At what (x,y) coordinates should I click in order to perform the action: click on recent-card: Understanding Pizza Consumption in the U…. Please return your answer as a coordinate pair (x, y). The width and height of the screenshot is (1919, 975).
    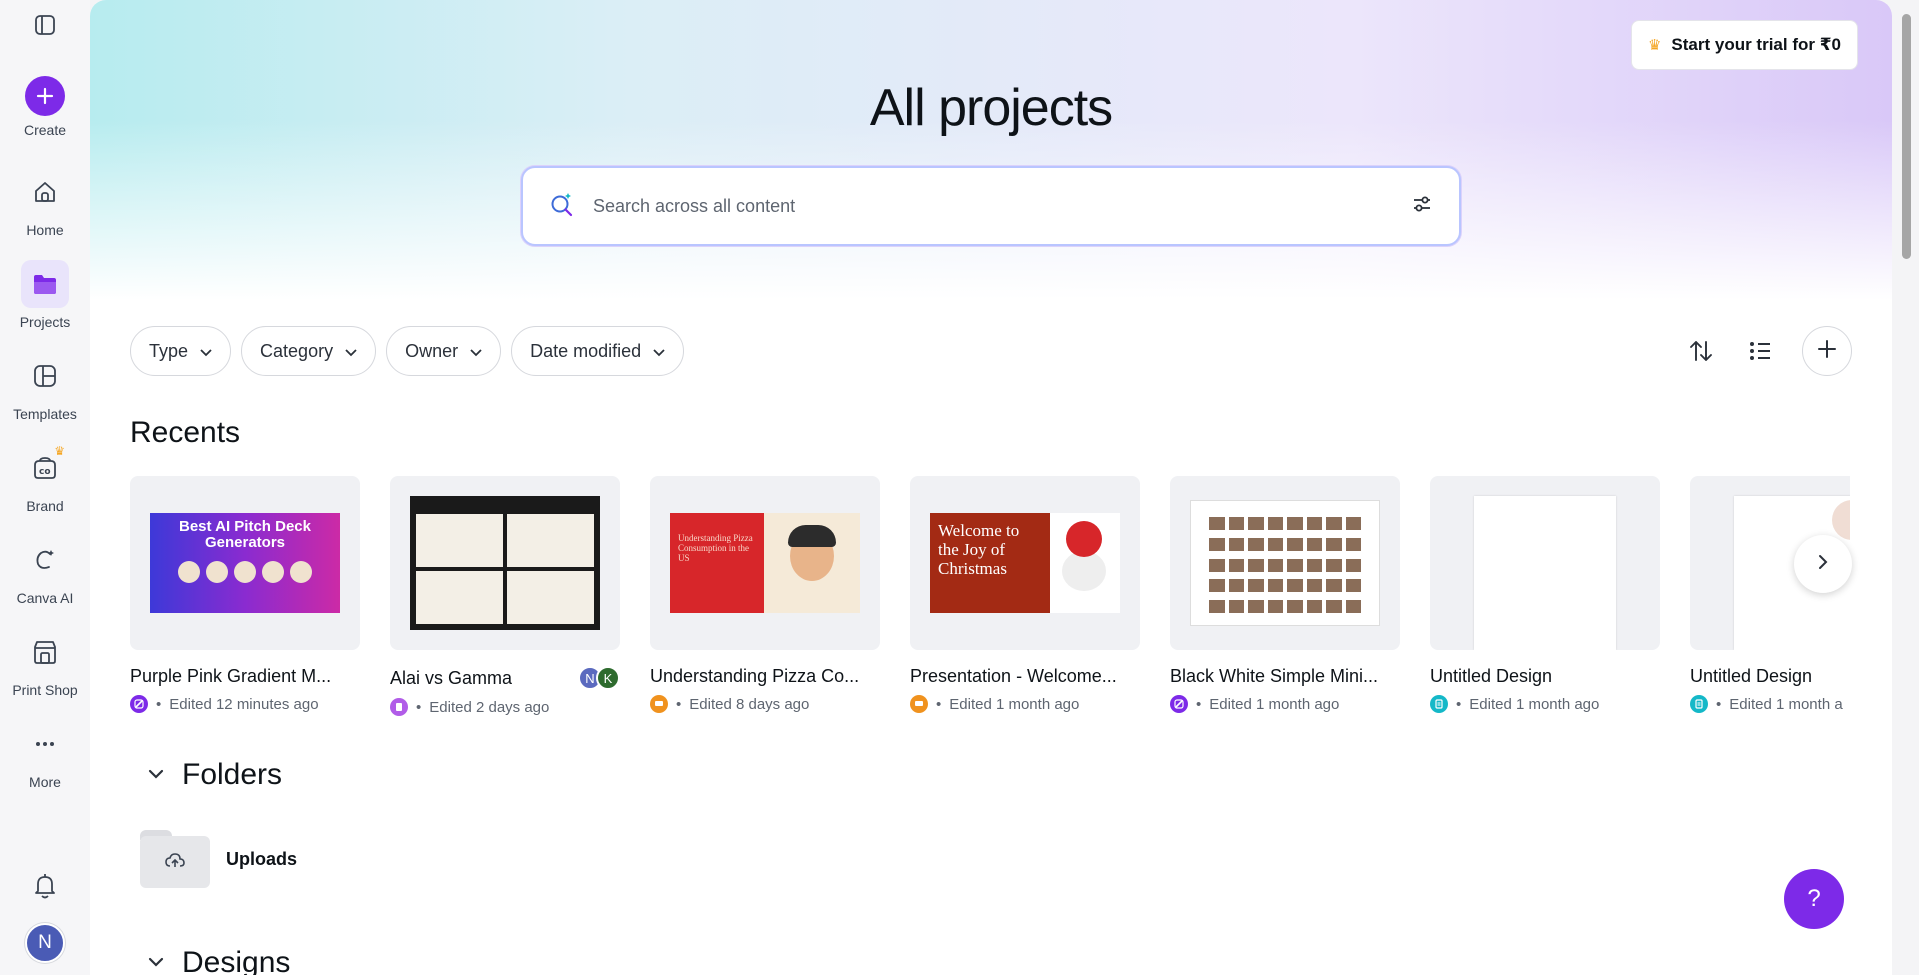
    Looking at the image, I should click on (765, 596).